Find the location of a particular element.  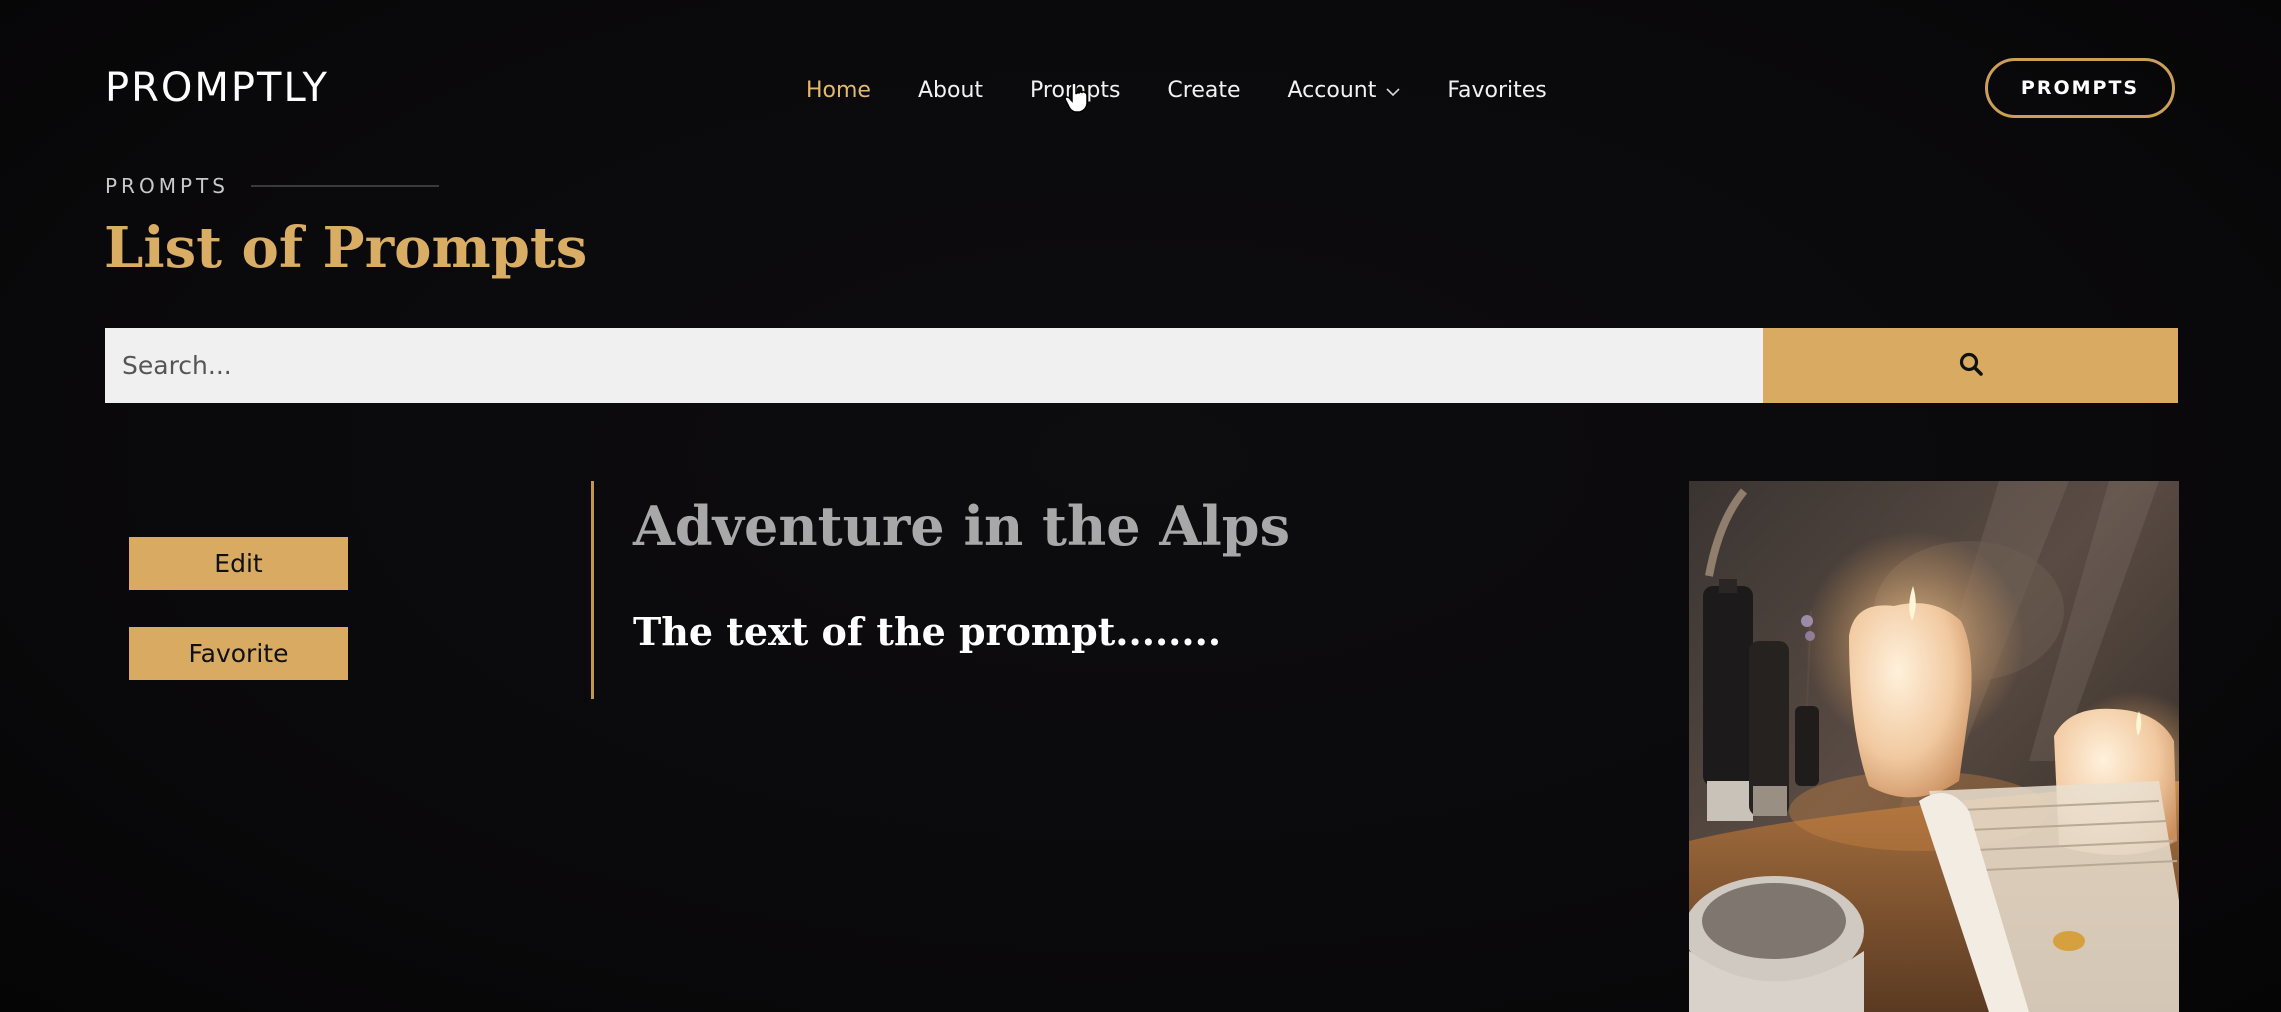

prompt-title: Adventure in the Alps is located at coordinates (961, 526).